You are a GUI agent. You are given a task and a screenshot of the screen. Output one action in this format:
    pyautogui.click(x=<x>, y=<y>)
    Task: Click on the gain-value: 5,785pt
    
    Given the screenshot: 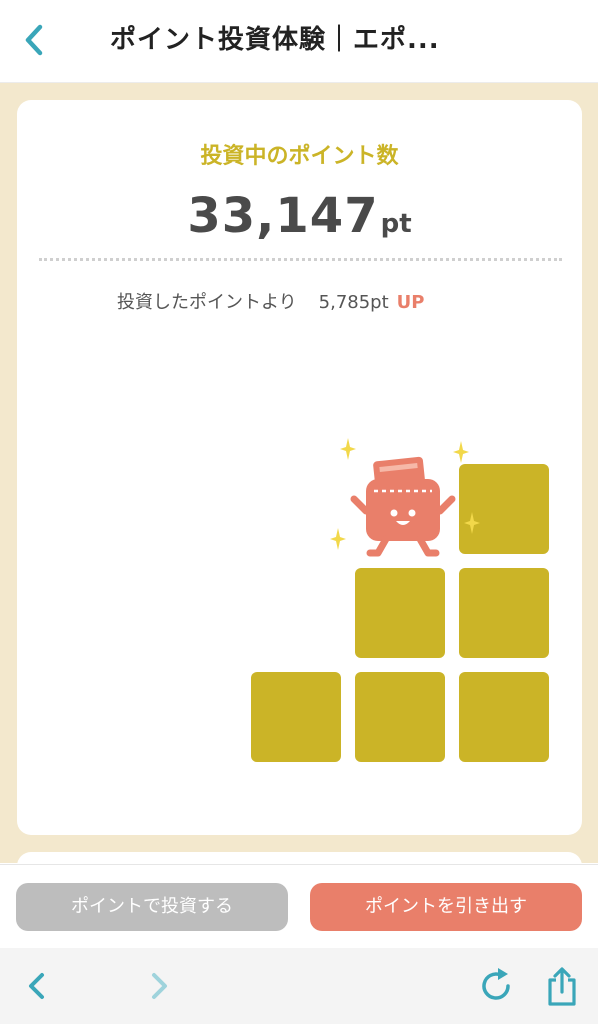 What is the action you would take?
    pyautogui.click(x=353, y=302)
    